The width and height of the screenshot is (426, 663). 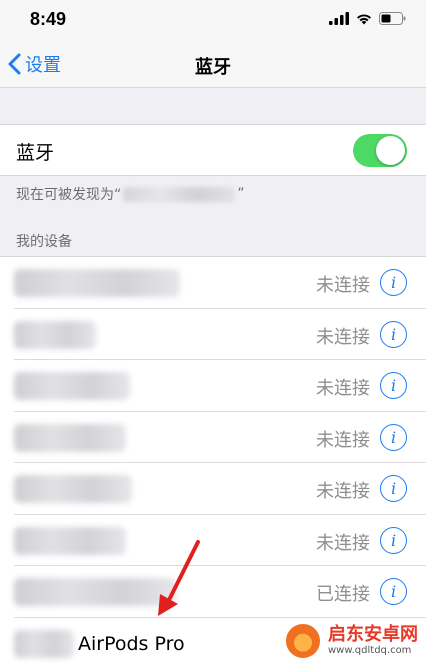 I want to click on device-name: AirPods Pro, so click(x=131, y=643).